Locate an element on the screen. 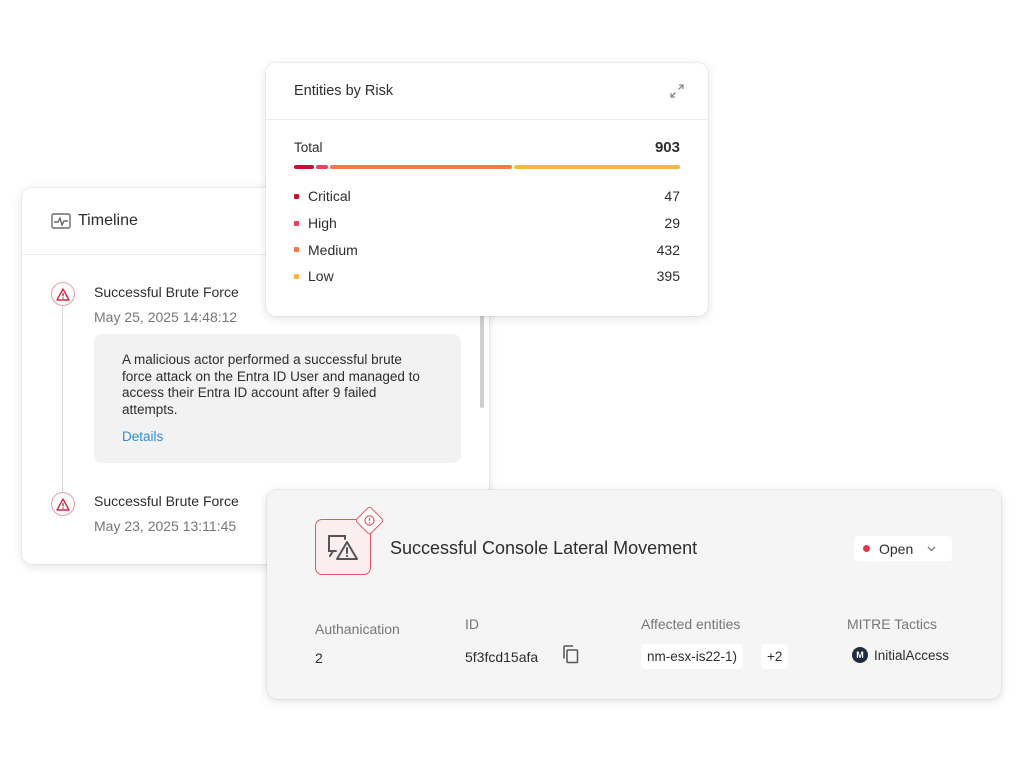 The height and width of the screenshot is (764, 1024). entity-more-chip: +2 is located at coordinates (775, 656).